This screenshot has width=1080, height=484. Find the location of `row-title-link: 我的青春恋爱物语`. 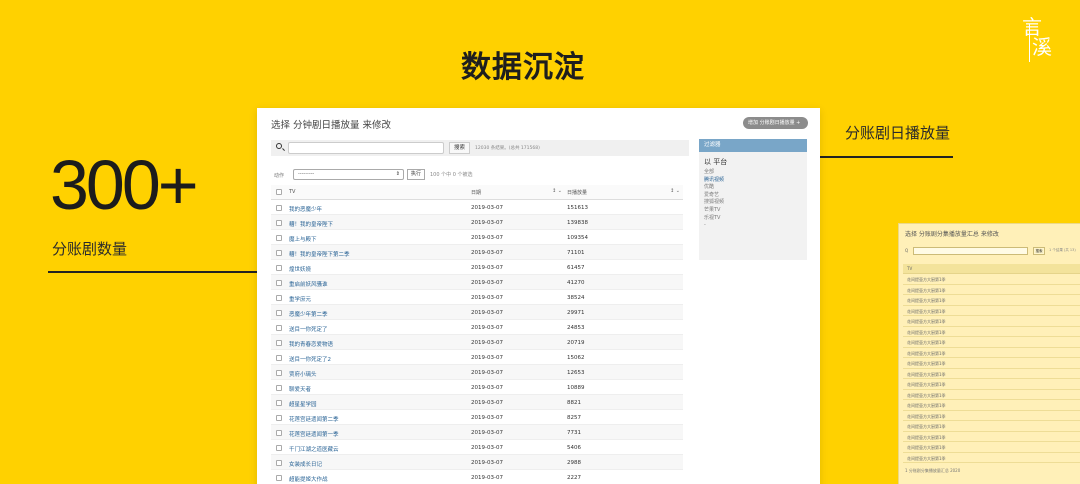

row-title-link: 我的青春恋爱物语 is located at coordinates (311, 344).